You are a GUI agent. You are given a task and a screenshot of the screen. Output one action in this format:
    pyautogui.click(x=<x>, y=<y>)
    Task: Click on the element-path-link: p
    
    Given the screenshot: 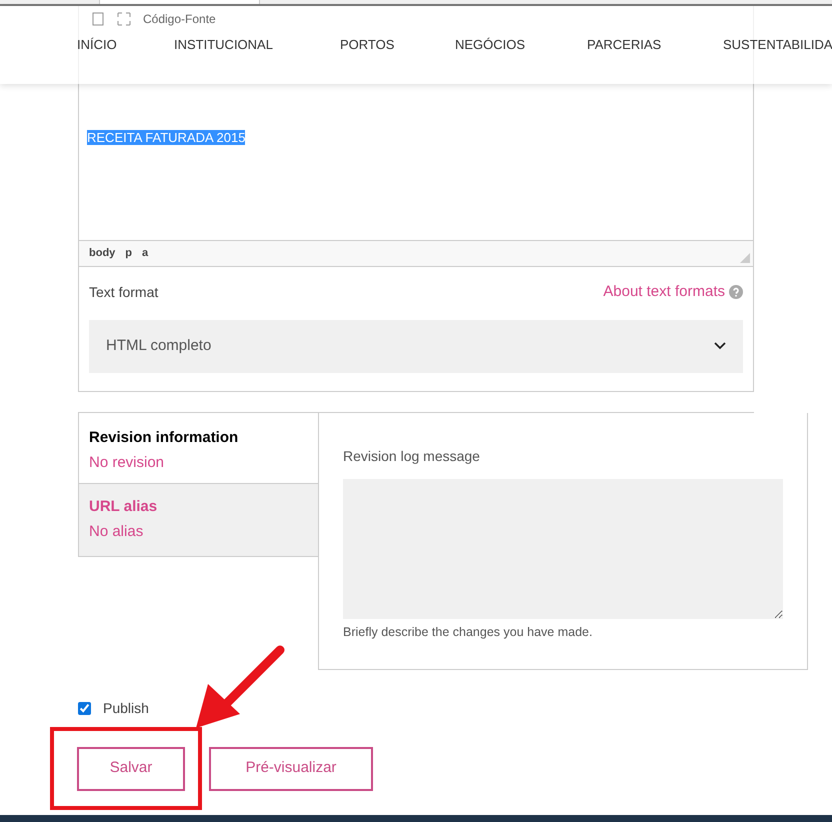 What is the action you would take?
    pyautogui.click(x=128, y=253)
    